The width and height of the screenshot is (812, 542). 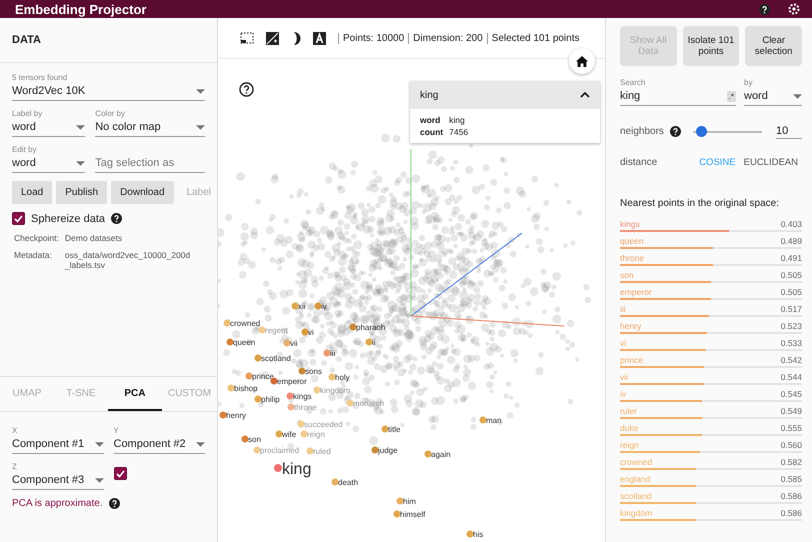 I want to click on x-component-dropdown: Component #1, so click(x=58, y=445).